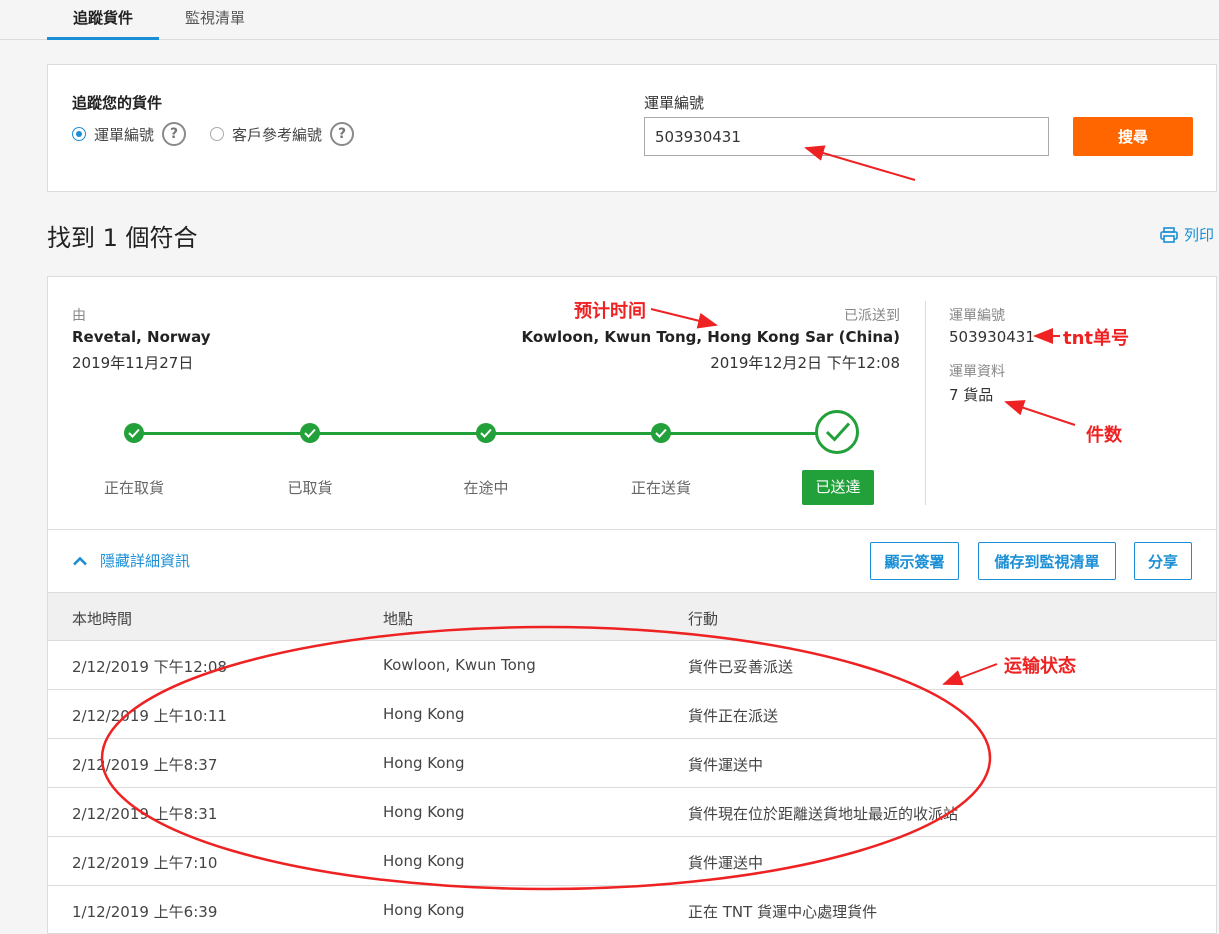  What do you see at coordinates (79, 134) in the screenshot?
I see `radio-waybill` at bounding box center [79, 134].